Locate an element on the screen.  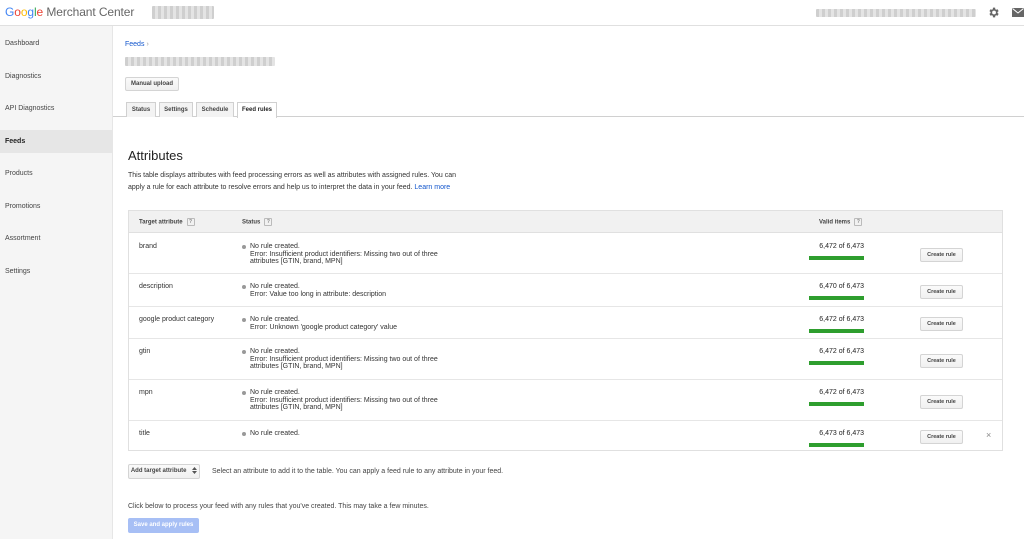
breadcrumb-feeds-link: Feeds is located at coordinates (134, 44).